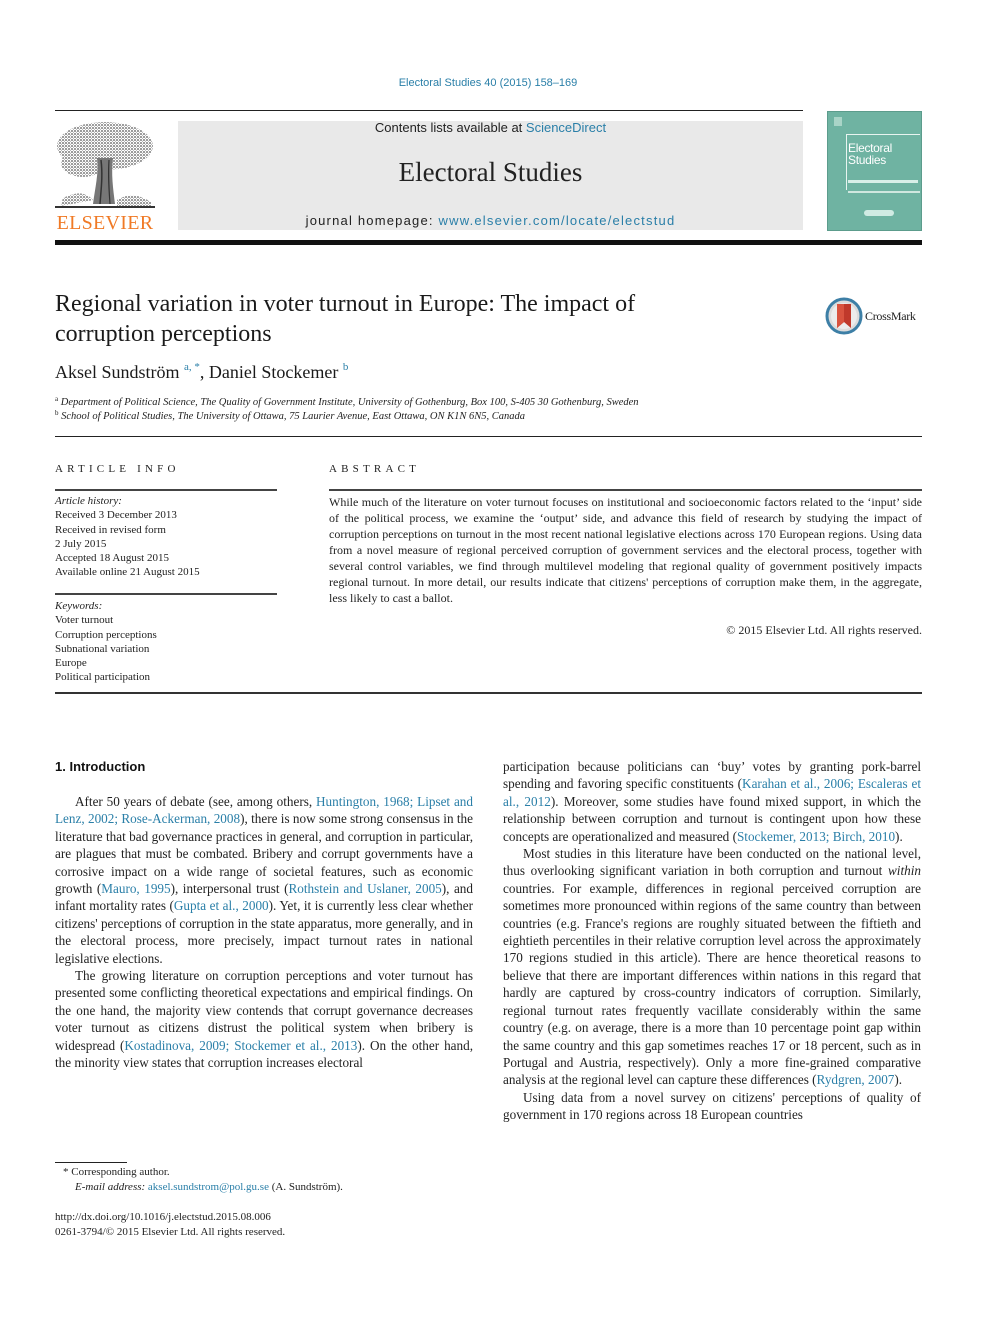 Image resolution: width=992 pixels, height=1323 pixels. Describe the element at coordinates (305, 1187) in the screenshot. I see `email-suffix: (A. Sundström).` at that location.